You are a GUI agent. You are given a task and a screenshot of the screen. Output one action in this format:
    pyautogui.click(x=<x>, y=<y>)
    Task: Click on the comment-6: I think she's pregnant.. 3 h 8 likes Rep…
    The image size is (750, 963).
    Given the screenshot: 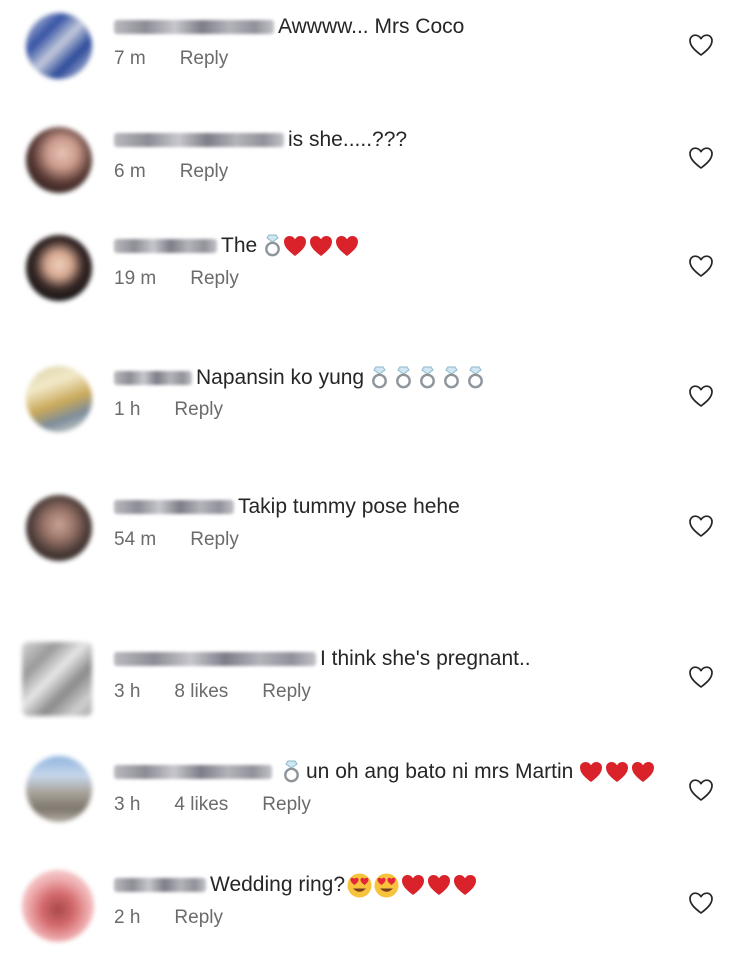 What is the action you would take?
    pyautogui.click(x=375, y=675)
    